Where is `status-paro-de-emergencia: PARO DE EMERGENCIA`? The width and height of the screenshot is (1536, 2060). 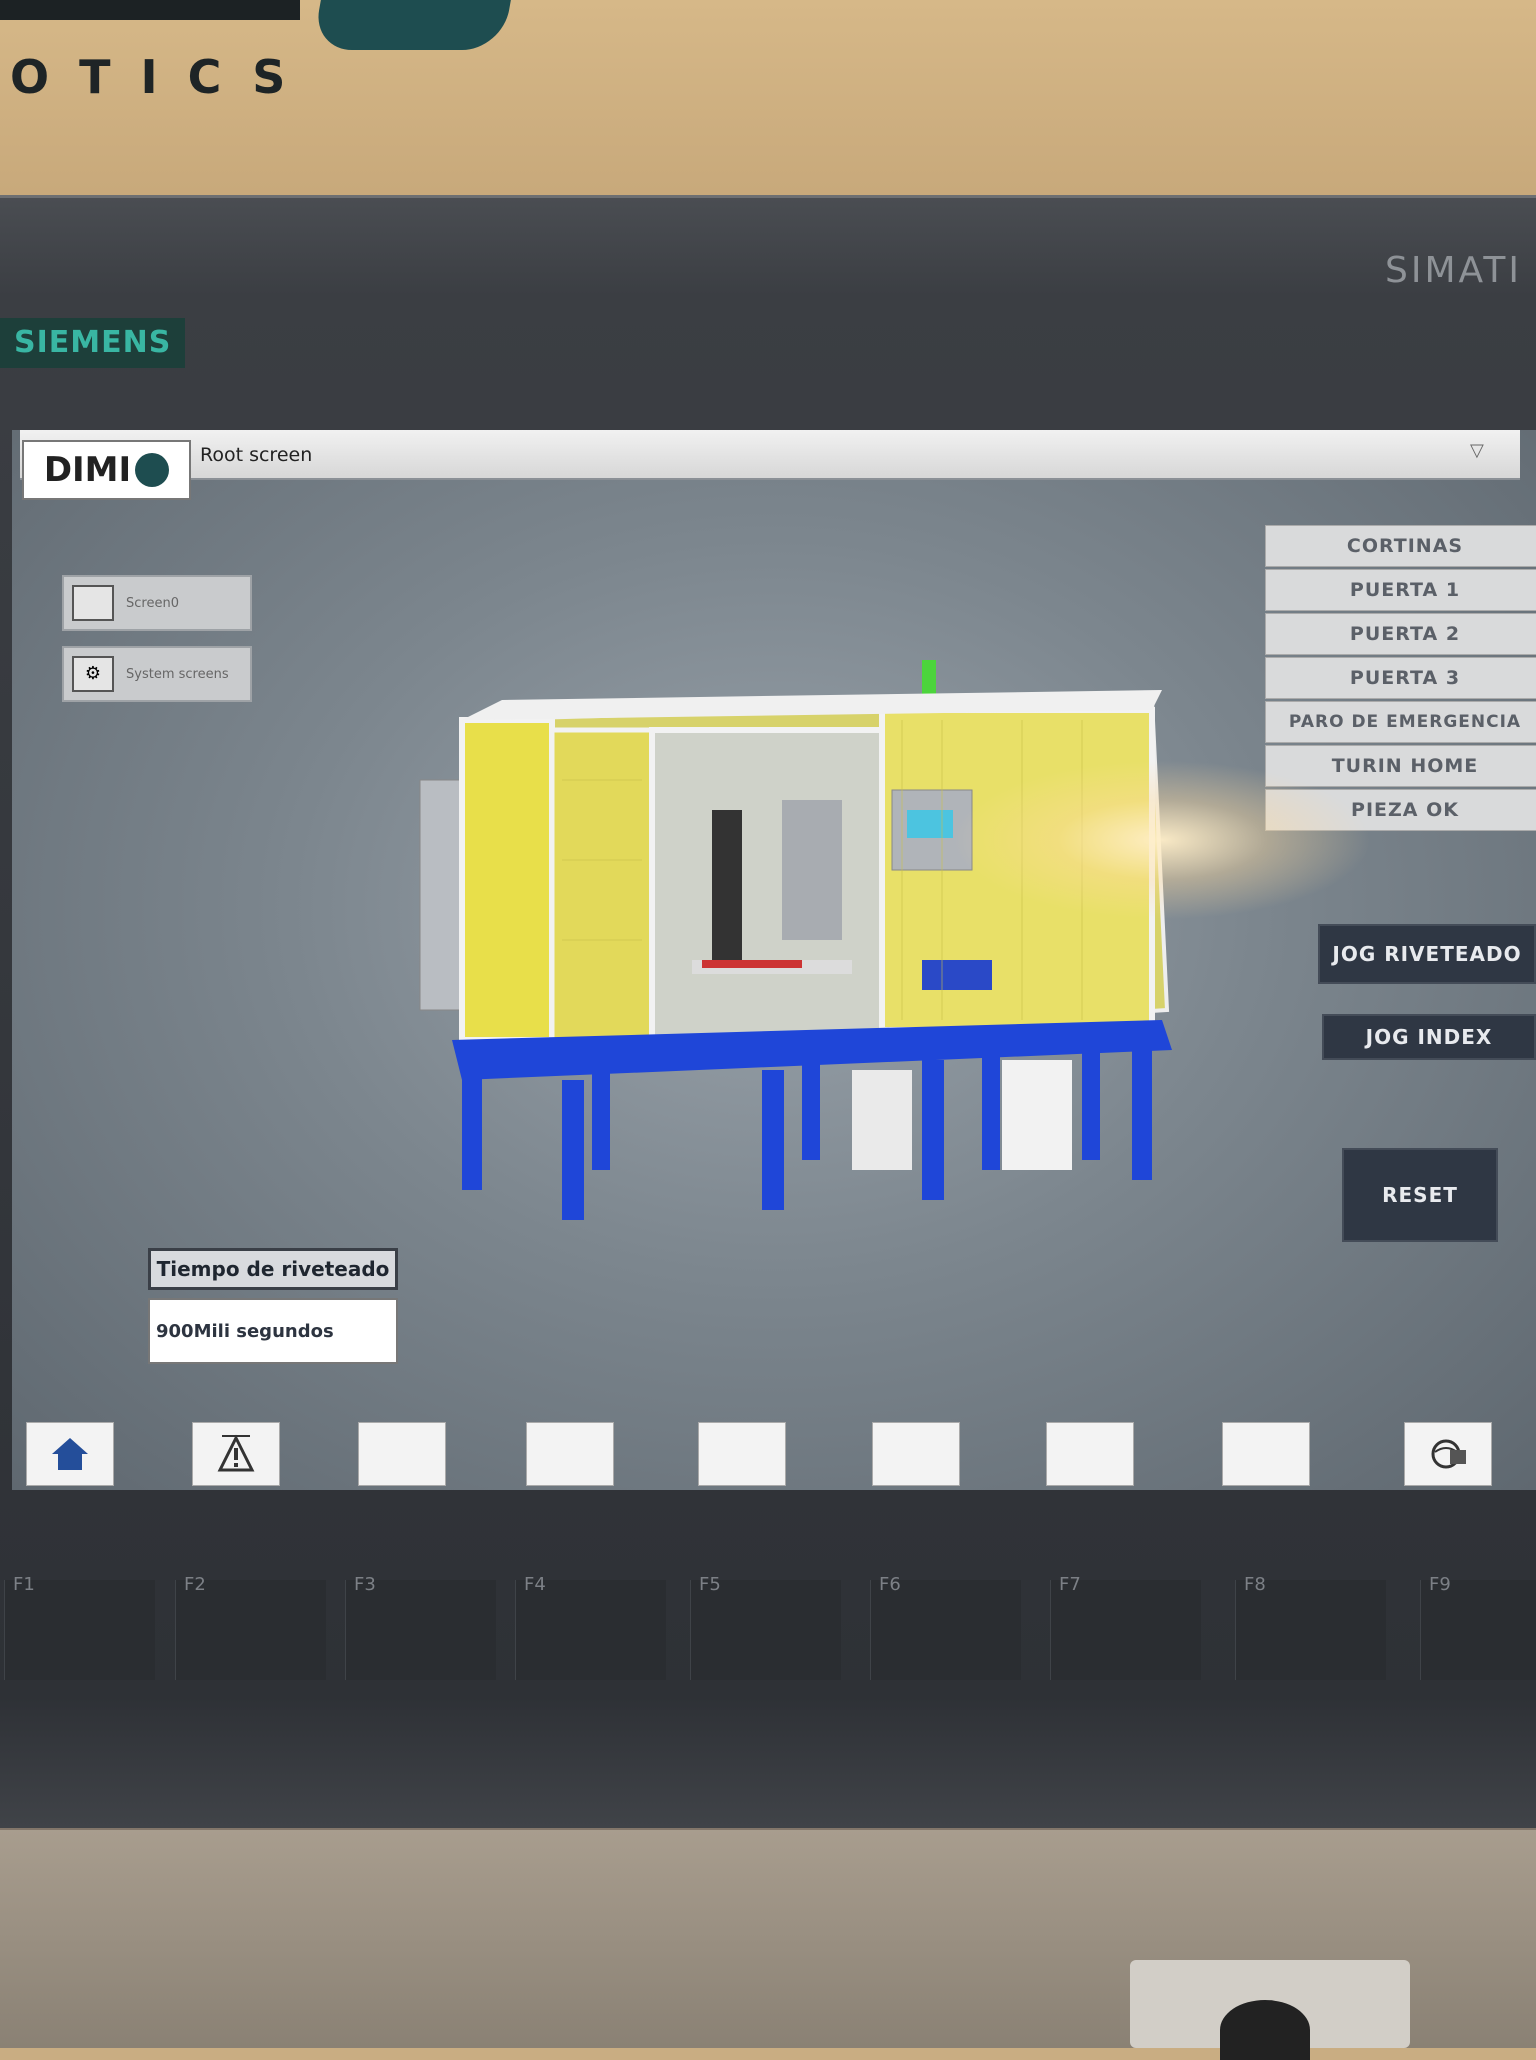
status-paro-de-emergencia: PARO DE EMERGENCIA is located at coordinates (1400, 722).